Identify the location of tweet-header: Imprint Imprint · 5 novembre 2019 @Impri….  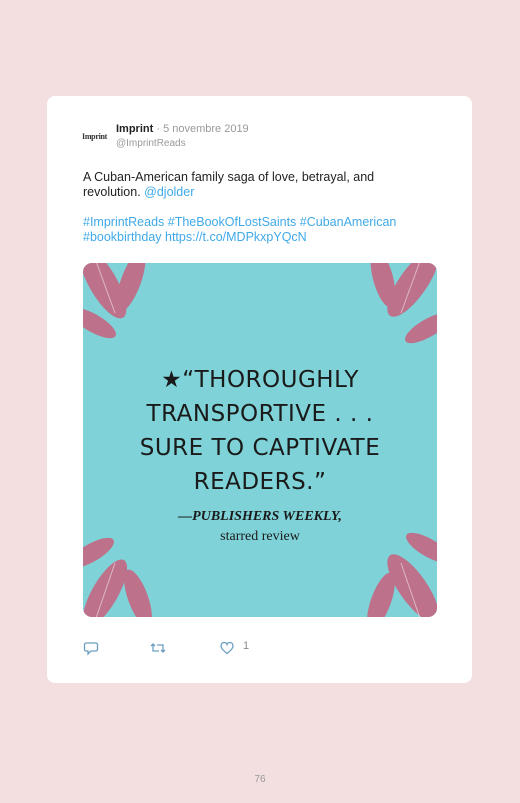
(262, 138).